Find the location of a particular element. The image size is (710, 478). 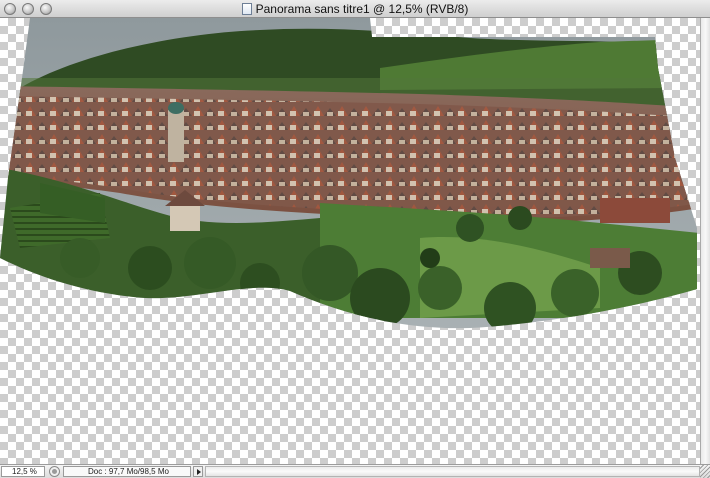

status-bar: 12,5 % Doc : 97,7 Mo/98,5 Mo is located at coordinates (355, 471).